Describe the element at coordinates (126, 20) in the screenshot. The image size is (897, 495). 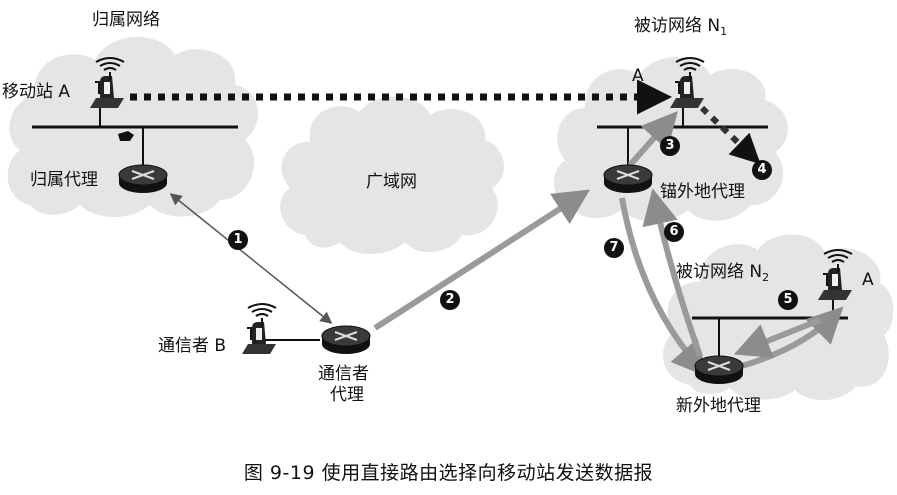
I see `home-network-label: 归属网络` at that location.